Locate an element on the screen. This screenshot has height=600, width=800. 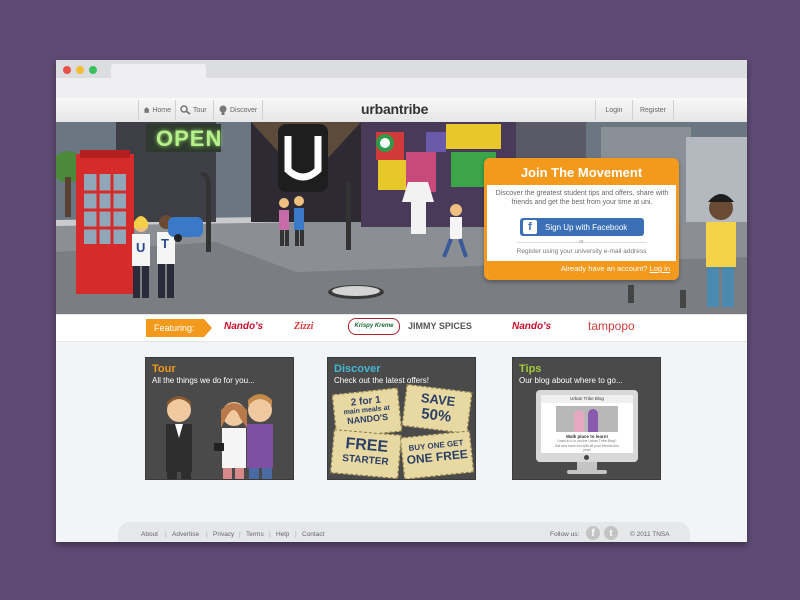
coupon-save-50: SAVE 50% is located at coordinates (437, 409).